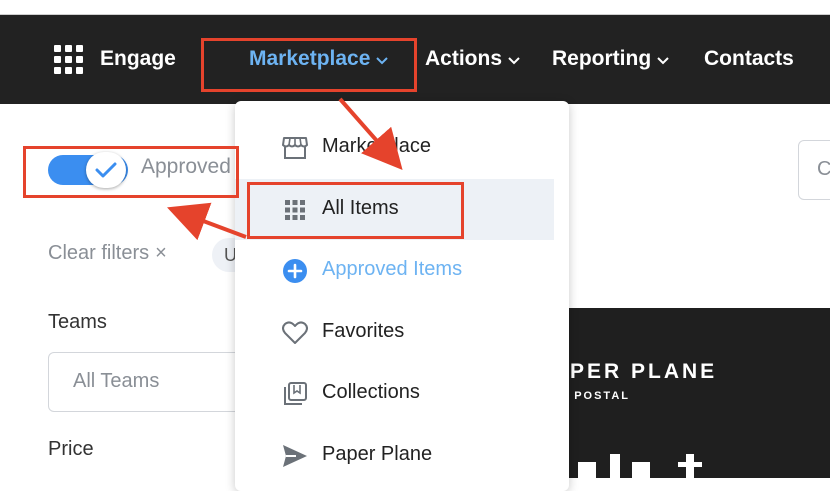 The width and height of the screenshot is (830, 491). I want to click on paper-plane-icon, so click(295, 456).